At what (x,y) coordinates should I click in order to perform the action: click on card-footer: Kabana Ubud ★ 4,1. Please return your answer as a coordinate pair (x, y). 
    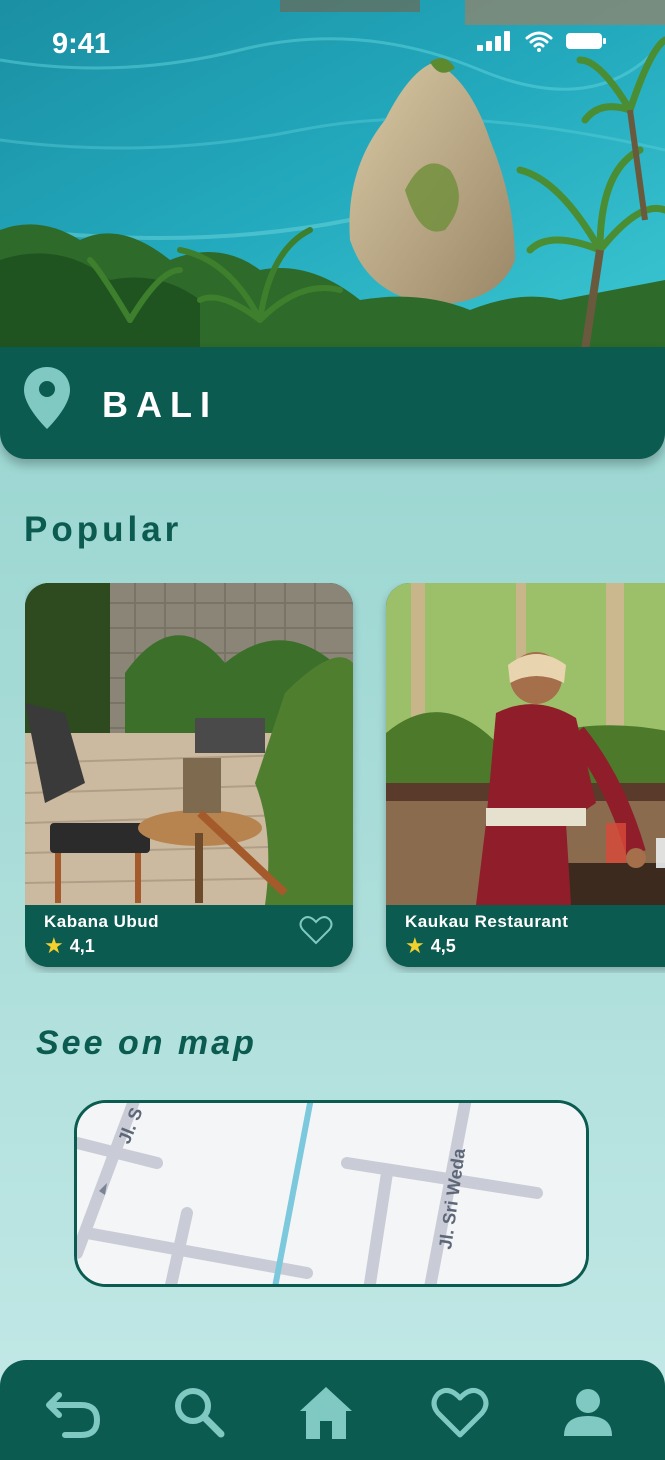
    Looking at the image, I should click on (189, 936).